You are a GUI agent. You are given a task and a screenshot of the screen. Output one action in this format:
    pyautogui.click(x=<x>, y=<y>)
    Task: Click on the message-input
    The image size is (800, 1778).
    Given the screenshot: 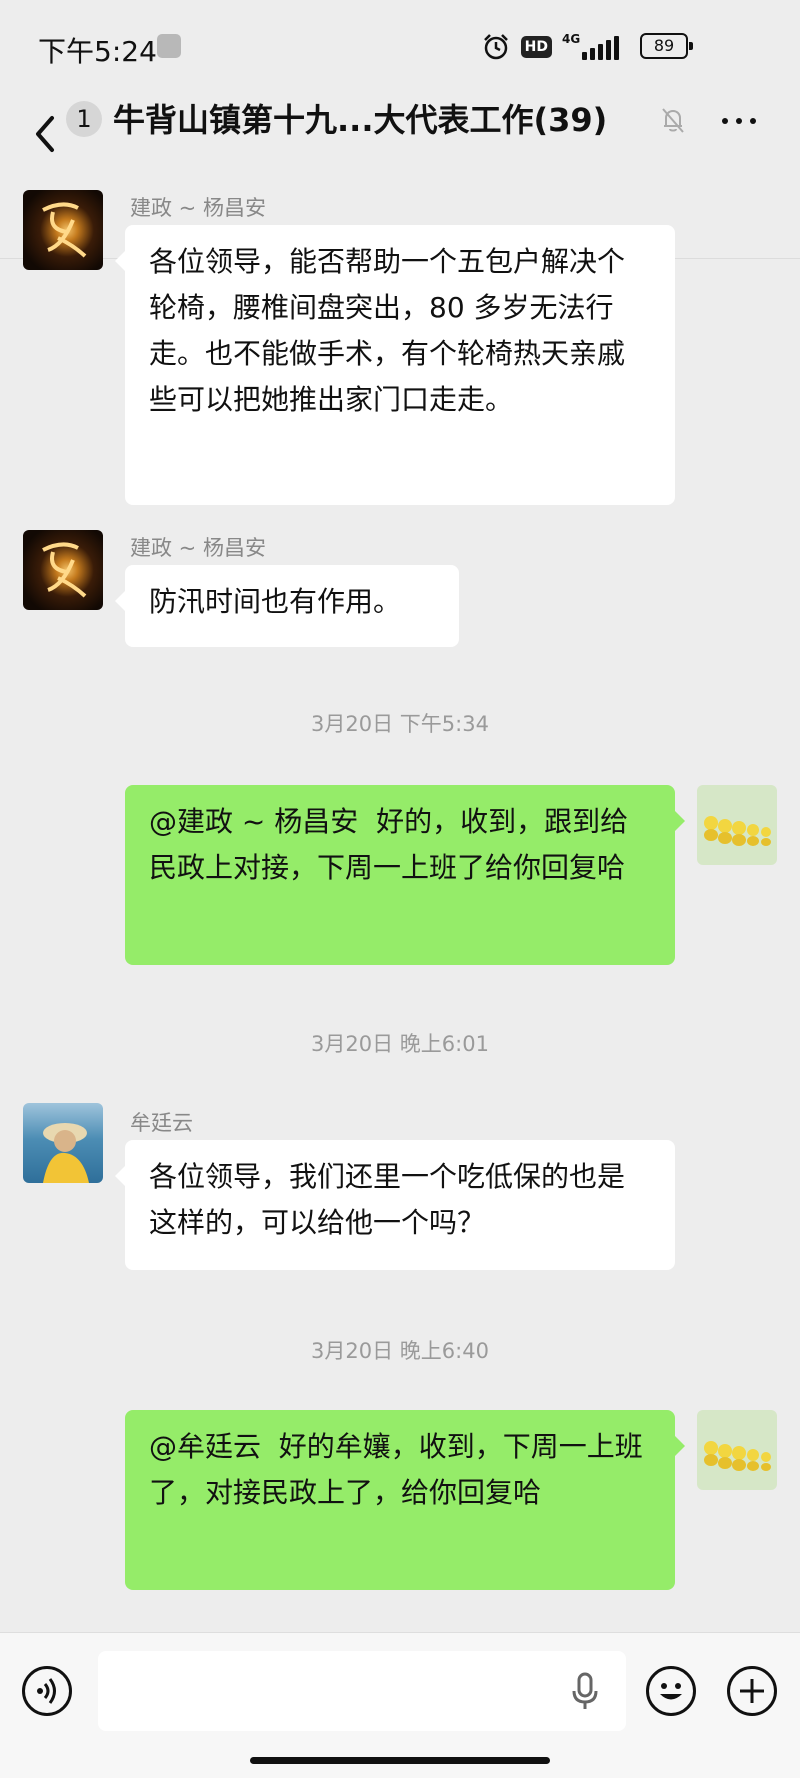 What is the action you would take?
    pyautogui.click(x=362, y=1691)
    